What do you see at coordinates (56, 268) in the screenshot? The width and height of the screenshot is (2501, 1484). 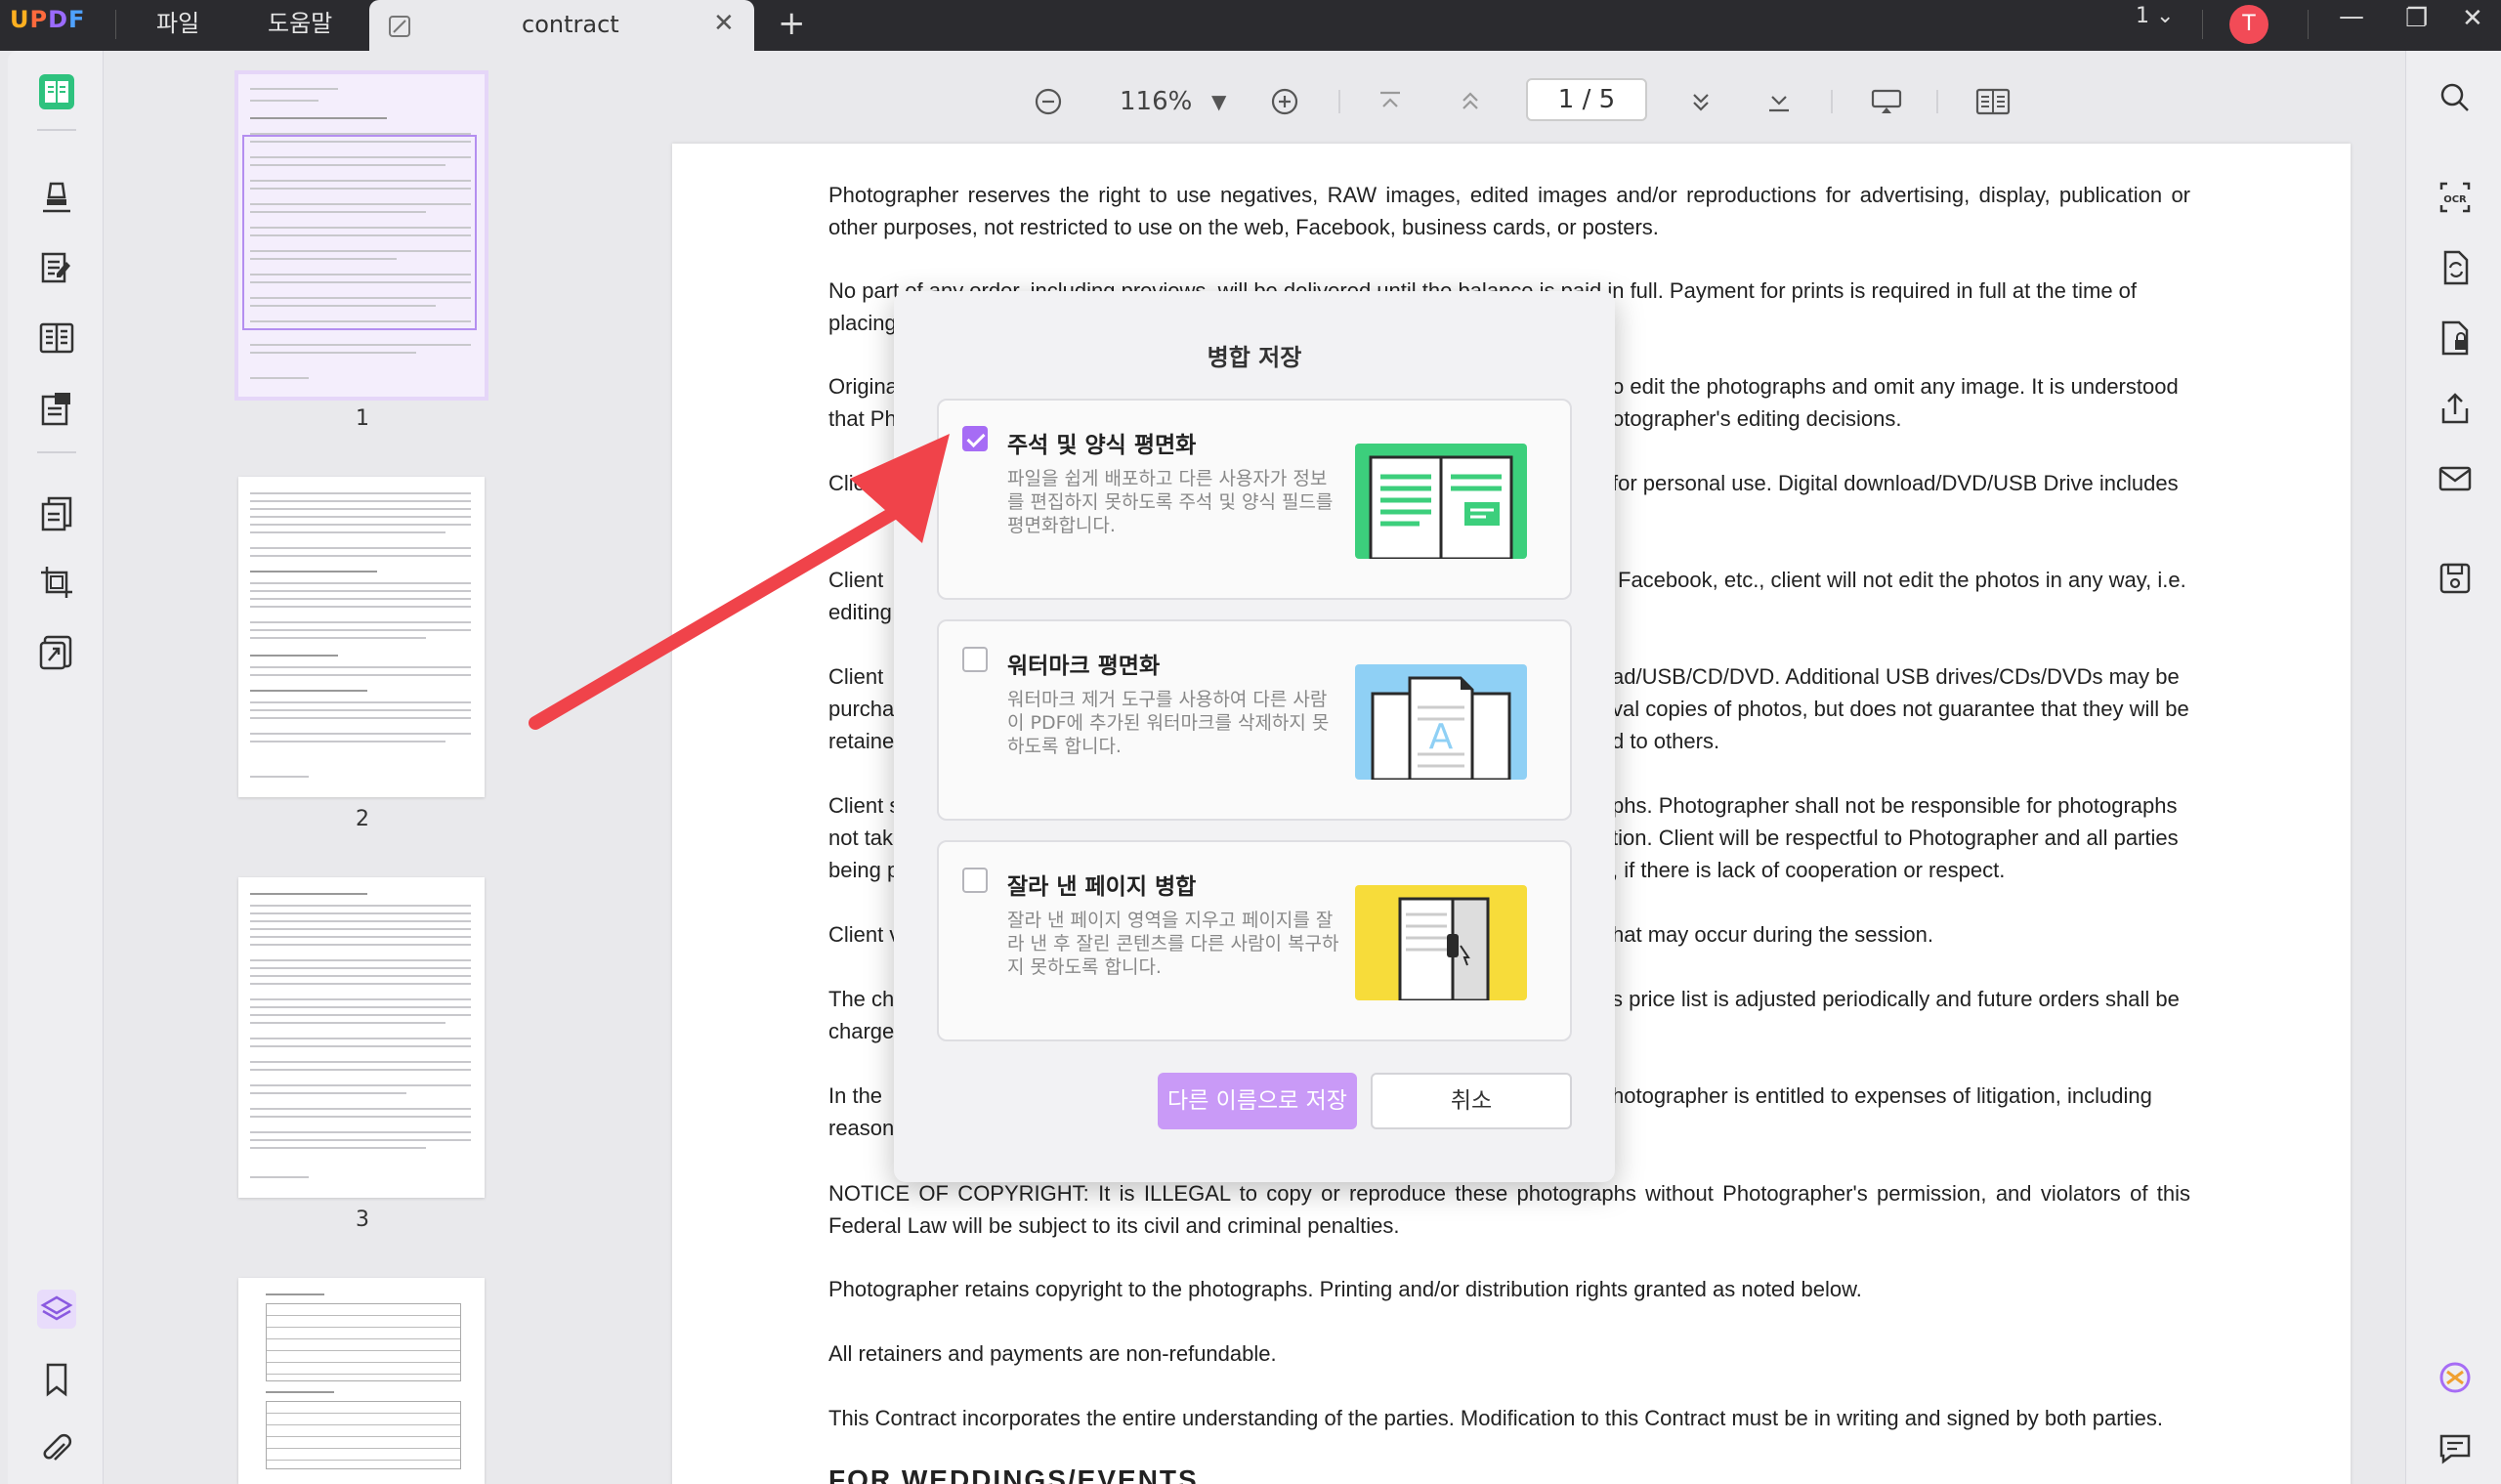 I see `edit-pdf-icon` at bounding box center [56, 268].